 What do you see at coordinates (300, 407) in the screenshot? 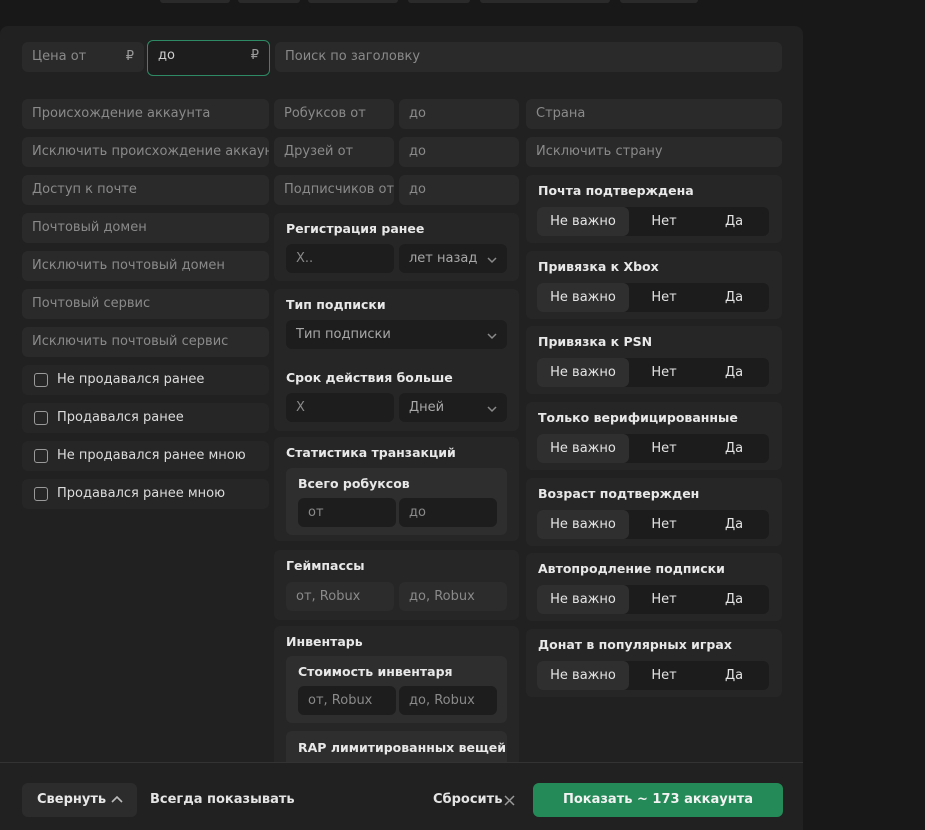
I see `subscription-duration-placeholder: X` at bounding box center [300, 407].